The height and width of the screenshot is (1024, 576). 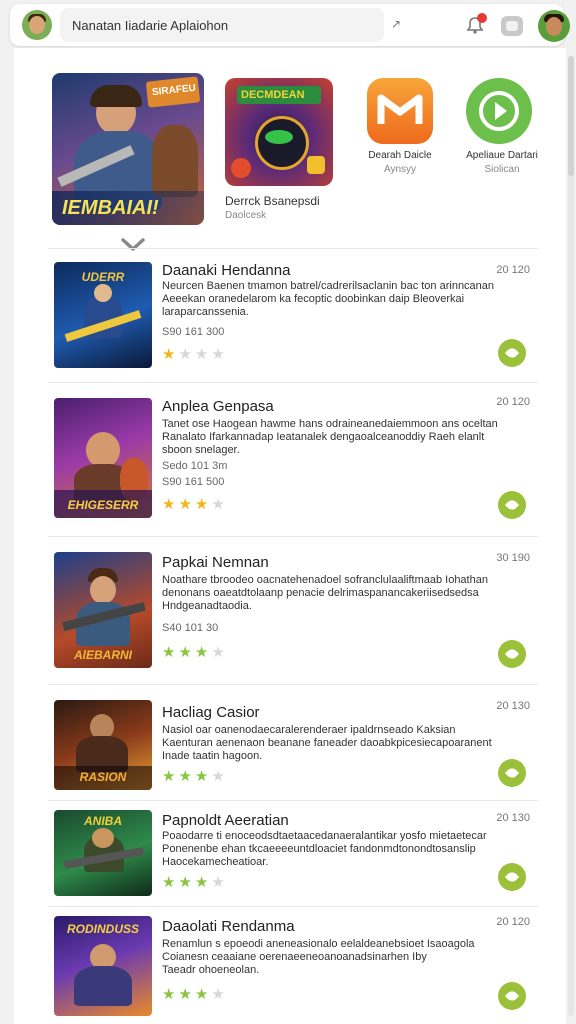 I want to click on app-title: Hacliag Casior, so click(x=211, y=712).